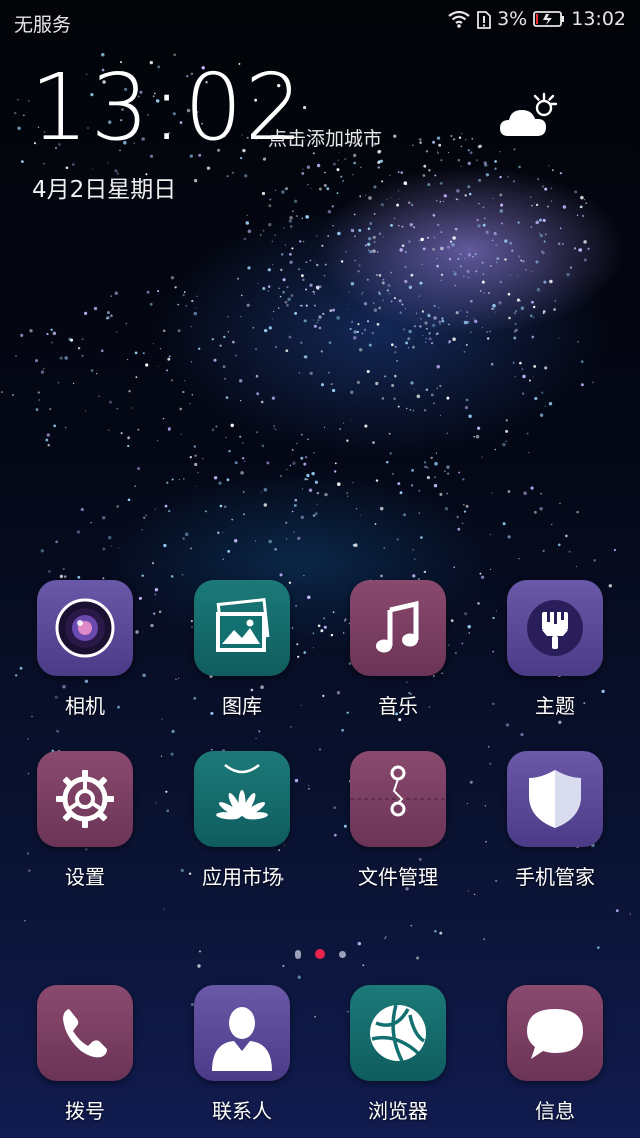 Image resolution: width=640 pixels, height=1138 pixels. What do you see at coordinates (242, 792) in the screenshot?
I see `huawei-appgallery-icon` at bounding box center [242, 792].